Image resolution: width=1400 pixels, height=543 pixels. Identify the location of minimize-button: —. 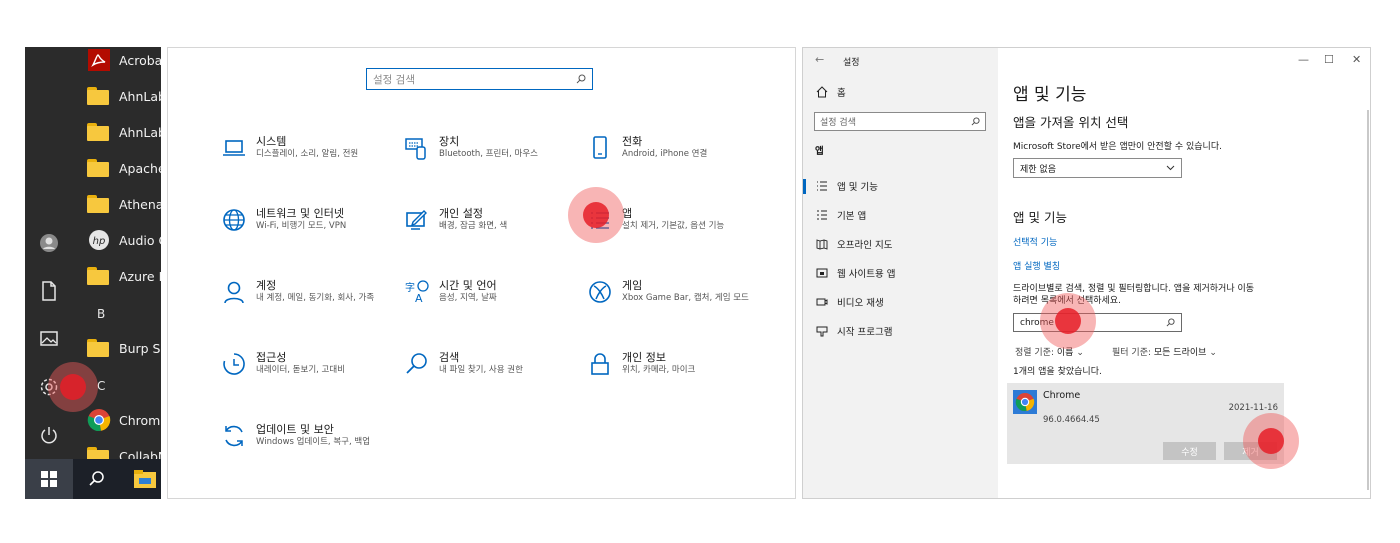
(1303, 59).